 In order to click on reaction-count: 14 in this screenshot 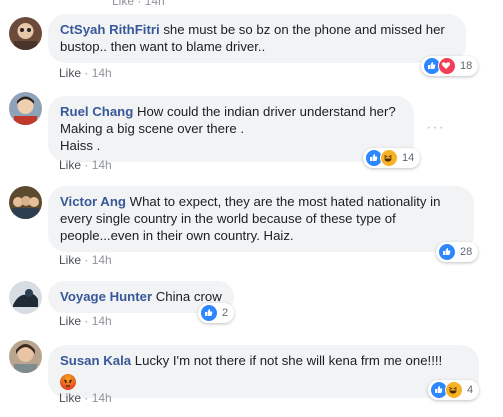, I will do `click(408, 158)`.